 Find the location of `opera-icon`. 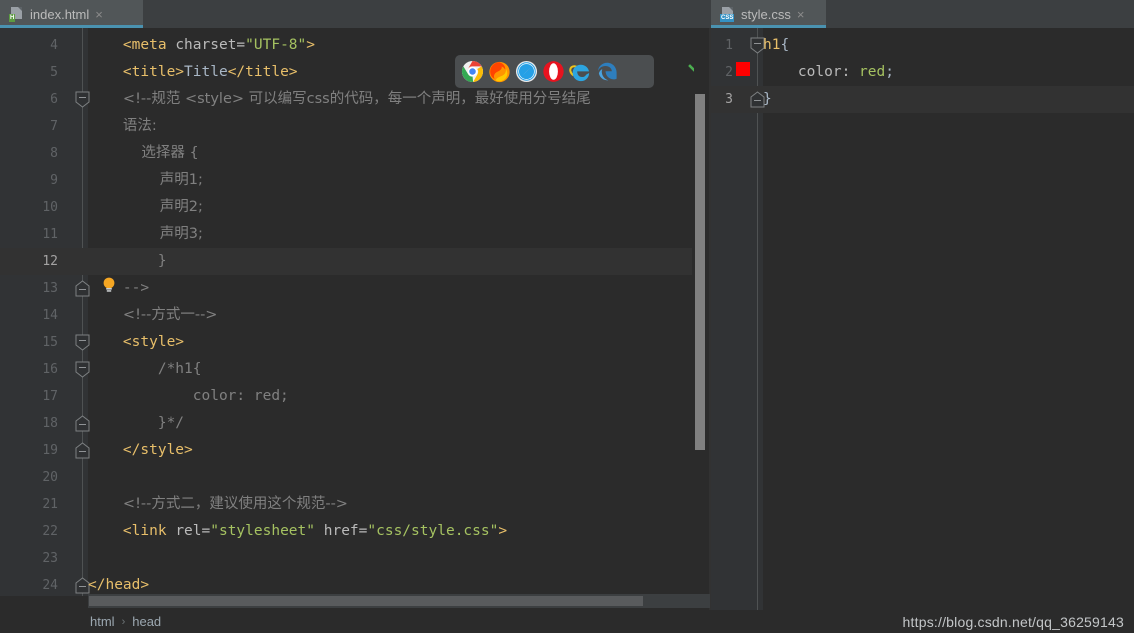

opera-icon is located at coordinates (553, 71).